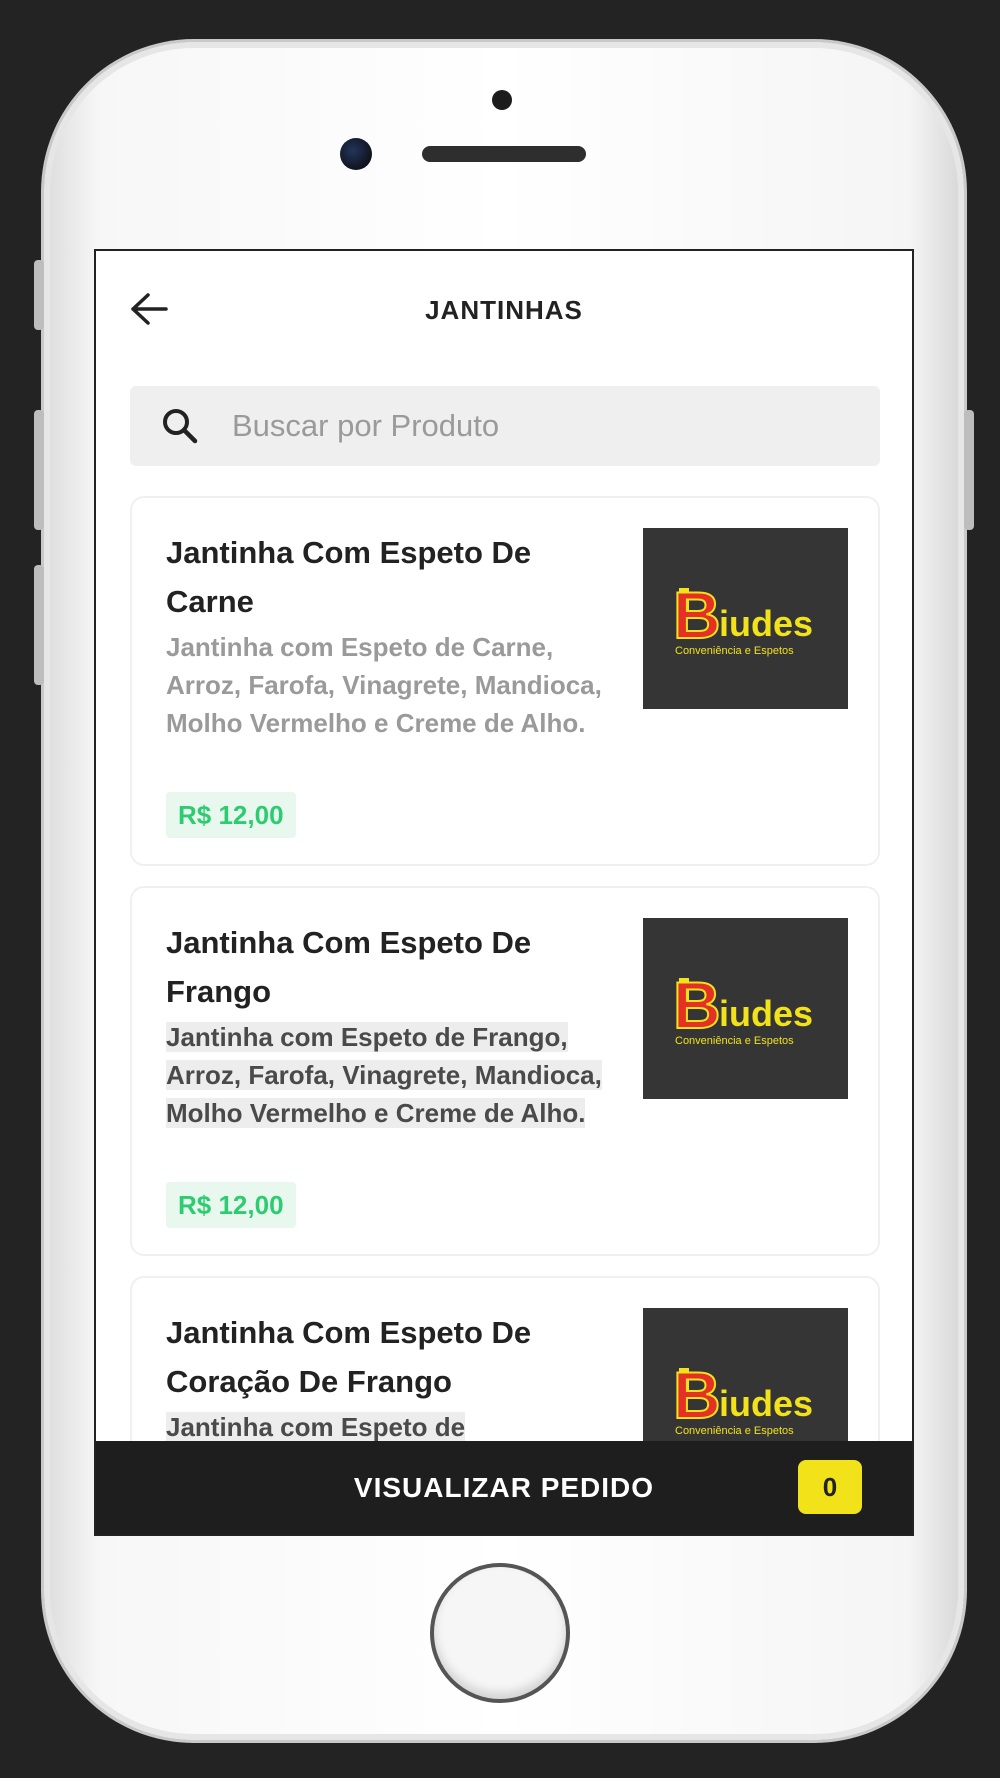 This screenshot has height=1778, width=1000. I want to click on mute-switch, so click(39, 295).